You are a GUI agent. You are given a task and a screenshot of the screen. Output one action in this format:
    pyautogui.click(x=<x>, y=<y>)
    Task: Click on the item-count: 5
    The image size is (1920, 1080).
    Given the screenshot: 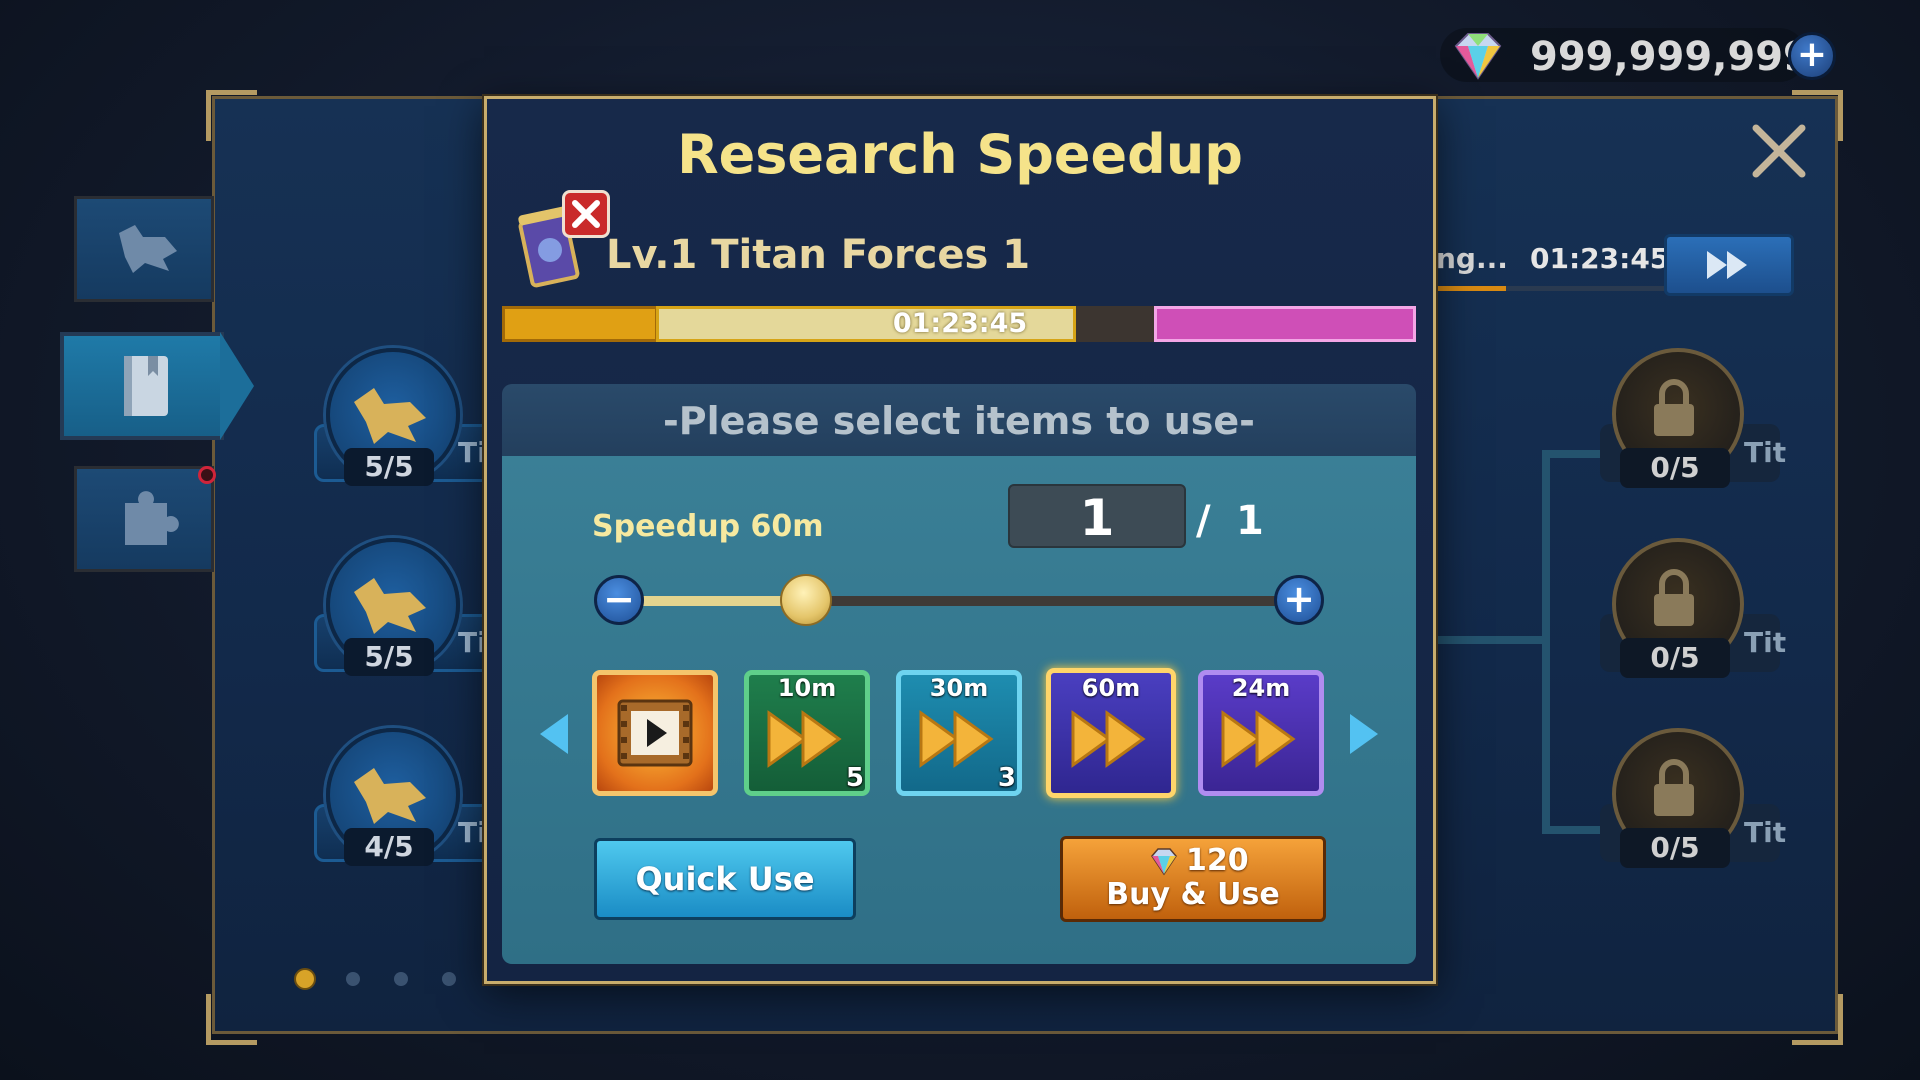 What is the action you would take?
    pyautogui.click(x=854, y=778)
    